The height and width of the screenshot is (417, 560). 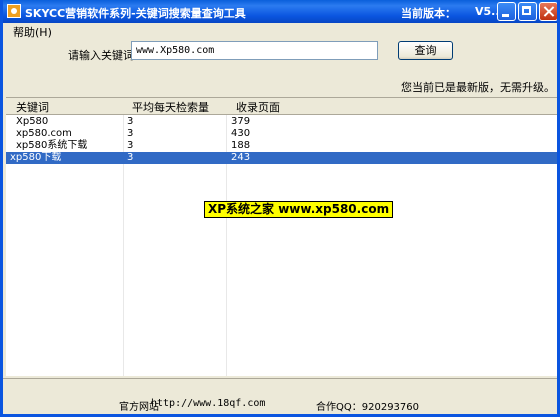 What do you see at coordinates (281, 146) in the screenshot?
I see `table-row: xp580系统下载 3 188` at bounding box center [281, 146].